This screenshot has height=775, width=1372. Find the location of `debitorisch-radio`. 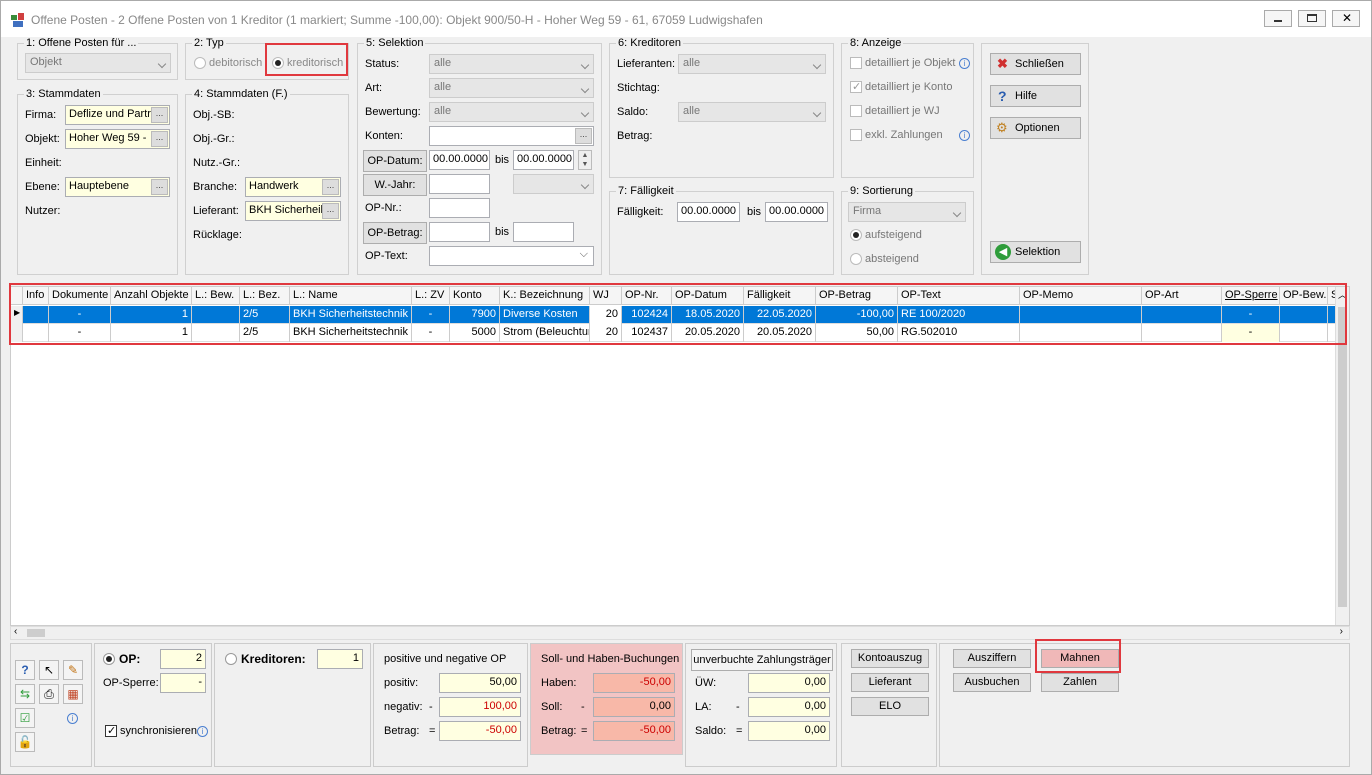

debitorisch-radio is located at coordinates (200, 63).